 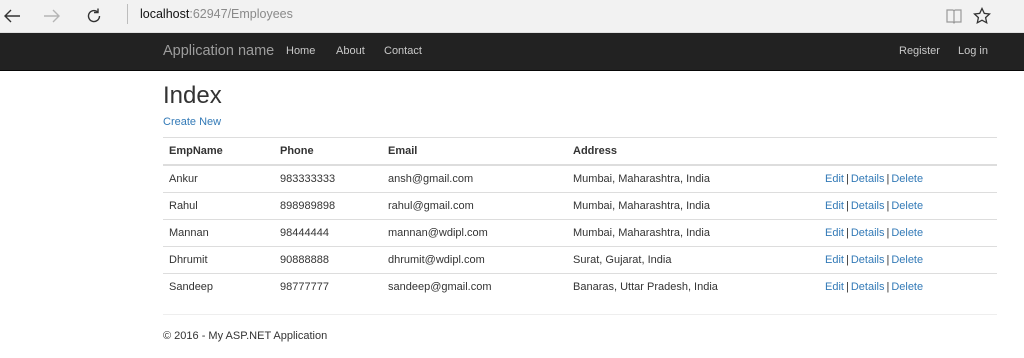 What do you see at coordinates (693, 151) in the screenshot?
I see `header-address: Address` at bounding box center [693, 151].